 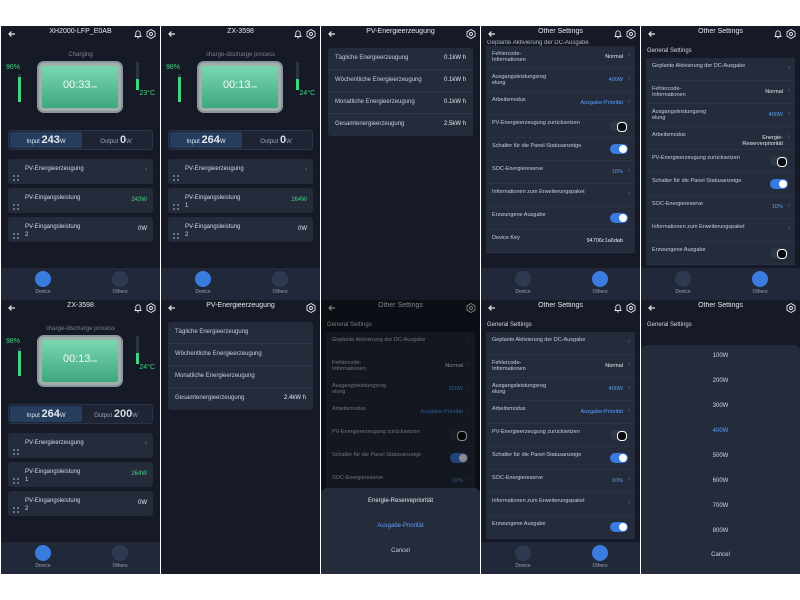 What do you see at coordinates (720, 138) in the screenshot?
I see `settings-row: Arbeitsmodus Energie- Reserverpriorität ›` at bounding box center [720, 138].